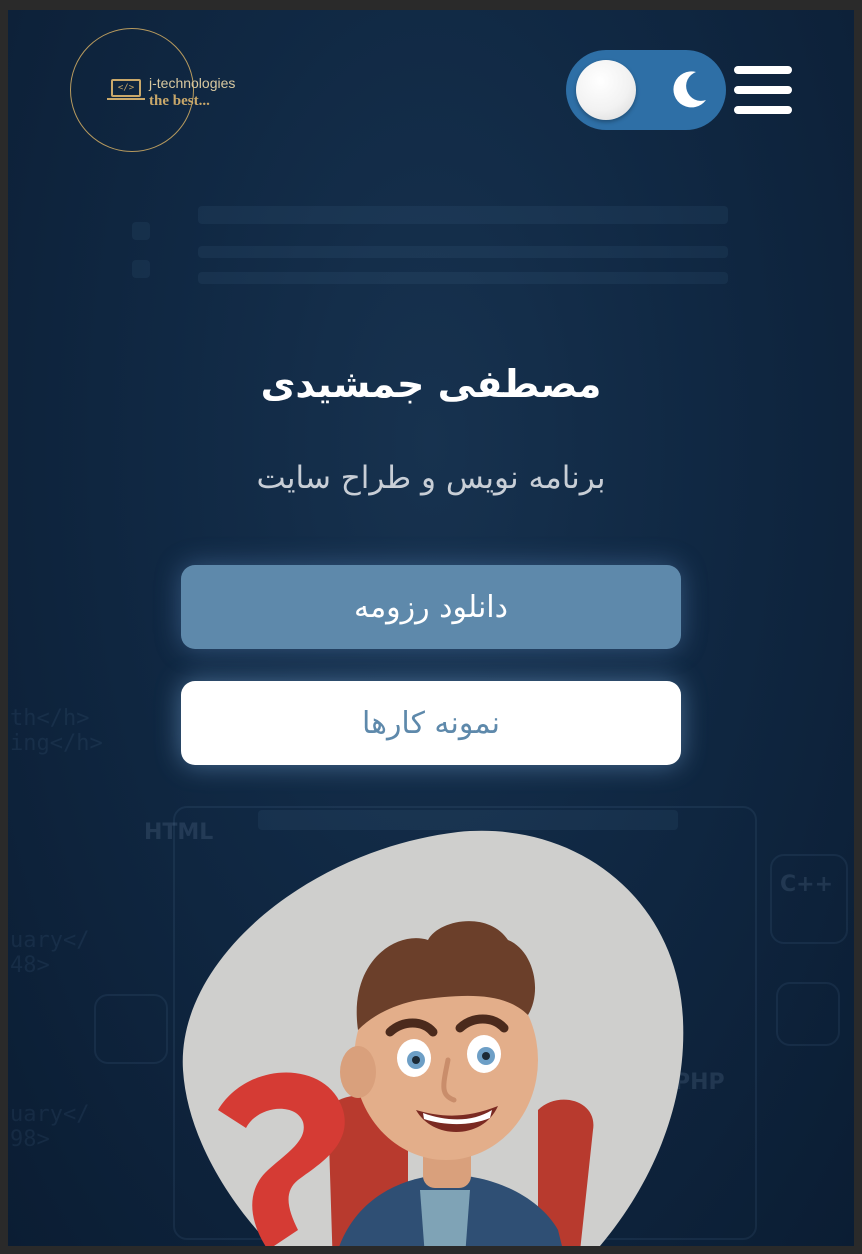 This screenshot has width=862, height=1254. What do you see at coordinates (50, 953) in the screenshot?
I see `bg-decoration: uary</ 48>` at bounding box center [50, 953].